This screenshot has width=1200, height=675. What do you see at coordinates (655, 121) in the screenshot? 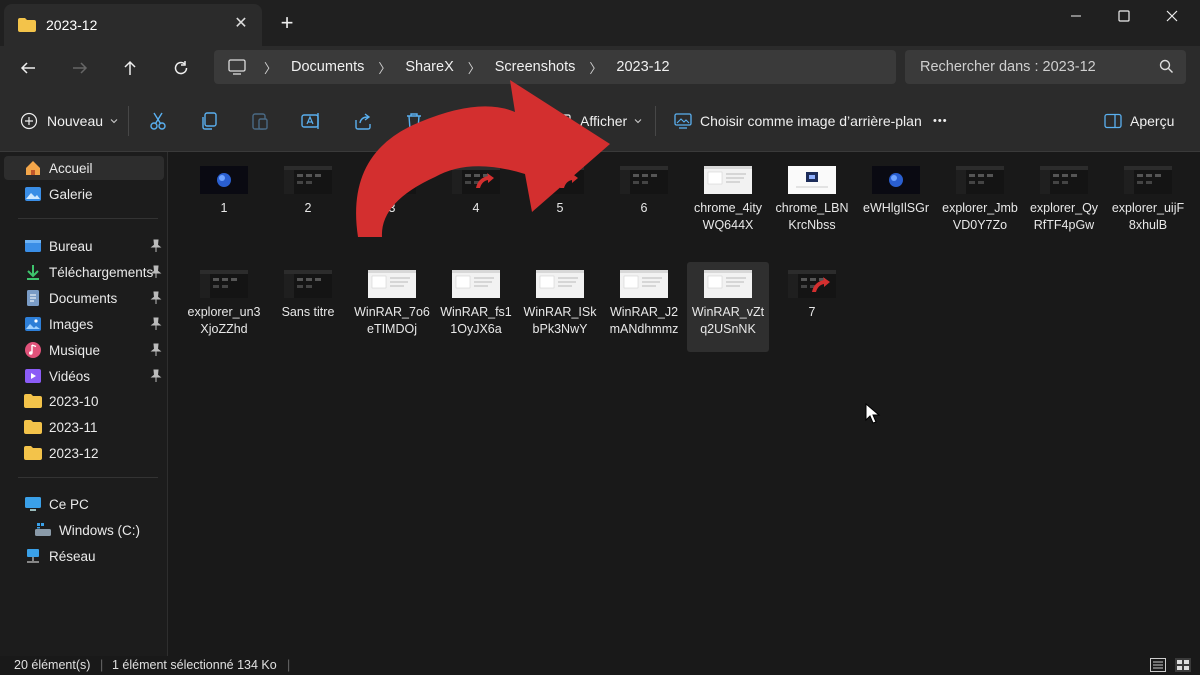
I see `toolbar-divider` at bounding box center [655, 121].